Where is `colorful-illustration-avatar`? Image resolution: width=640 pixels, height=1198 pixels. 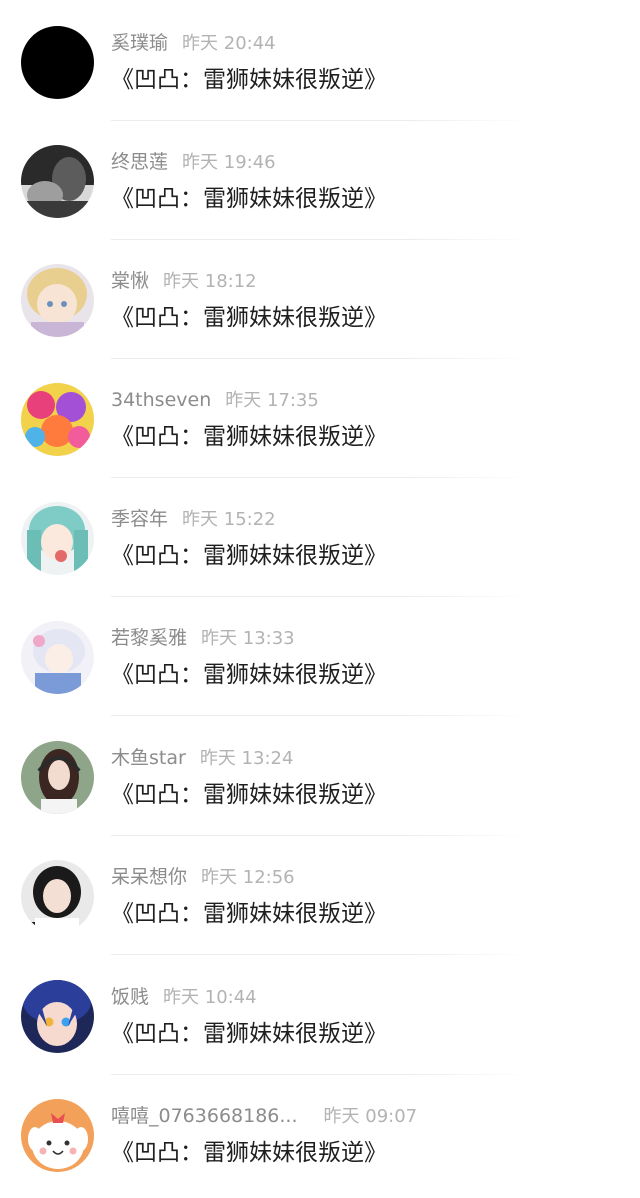 colorful-illustration-avatar is located at coordinates (57, 419).